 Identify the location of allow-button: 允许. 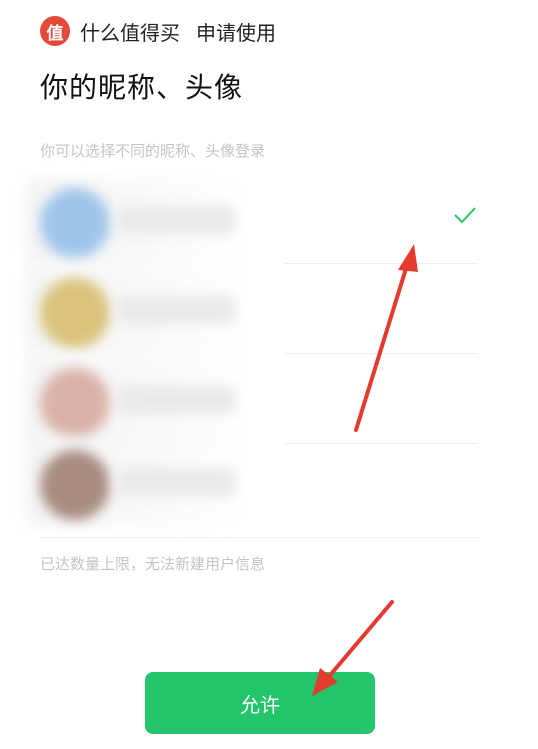
(260, 703).